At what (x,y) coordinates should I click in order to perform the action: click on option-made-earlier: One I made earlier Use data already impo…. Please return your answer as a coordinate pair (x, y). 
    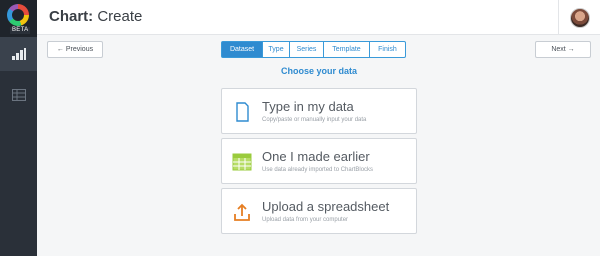
    Looking at the image, I should click on (319, 161).